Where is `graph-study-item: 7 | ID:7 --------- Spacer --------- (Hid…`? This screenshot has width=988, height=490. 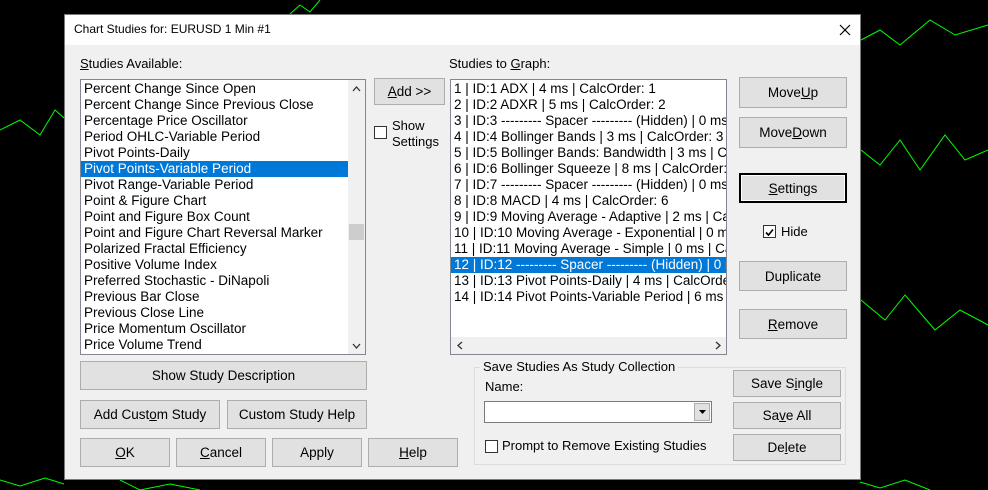 graph-study-item: 7 | ID:7 --------- Spacer --------- (Hid… is located at coordinates (588, 185).